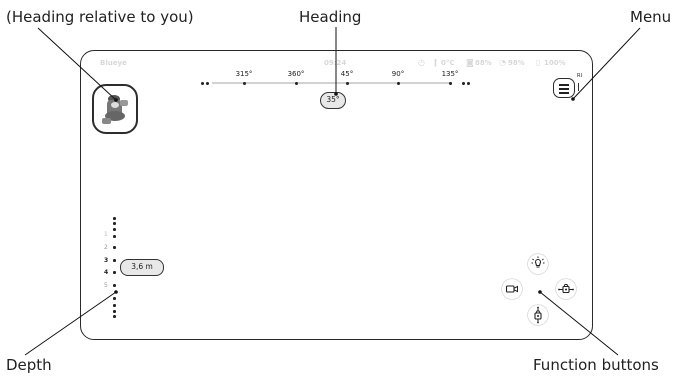 The height and width of the screenshot is (379, 683). I want to click on callout-heading: Heading, so click(330, 17).